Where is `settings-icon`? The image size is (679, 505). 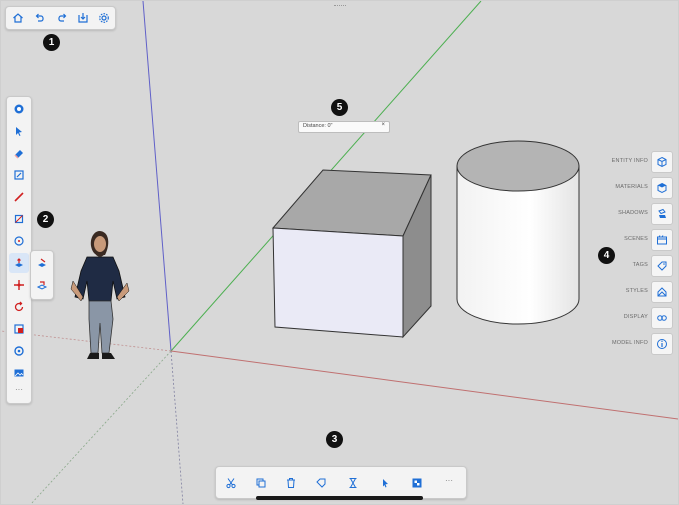
settings-icon is located at coordinates (104, 18).